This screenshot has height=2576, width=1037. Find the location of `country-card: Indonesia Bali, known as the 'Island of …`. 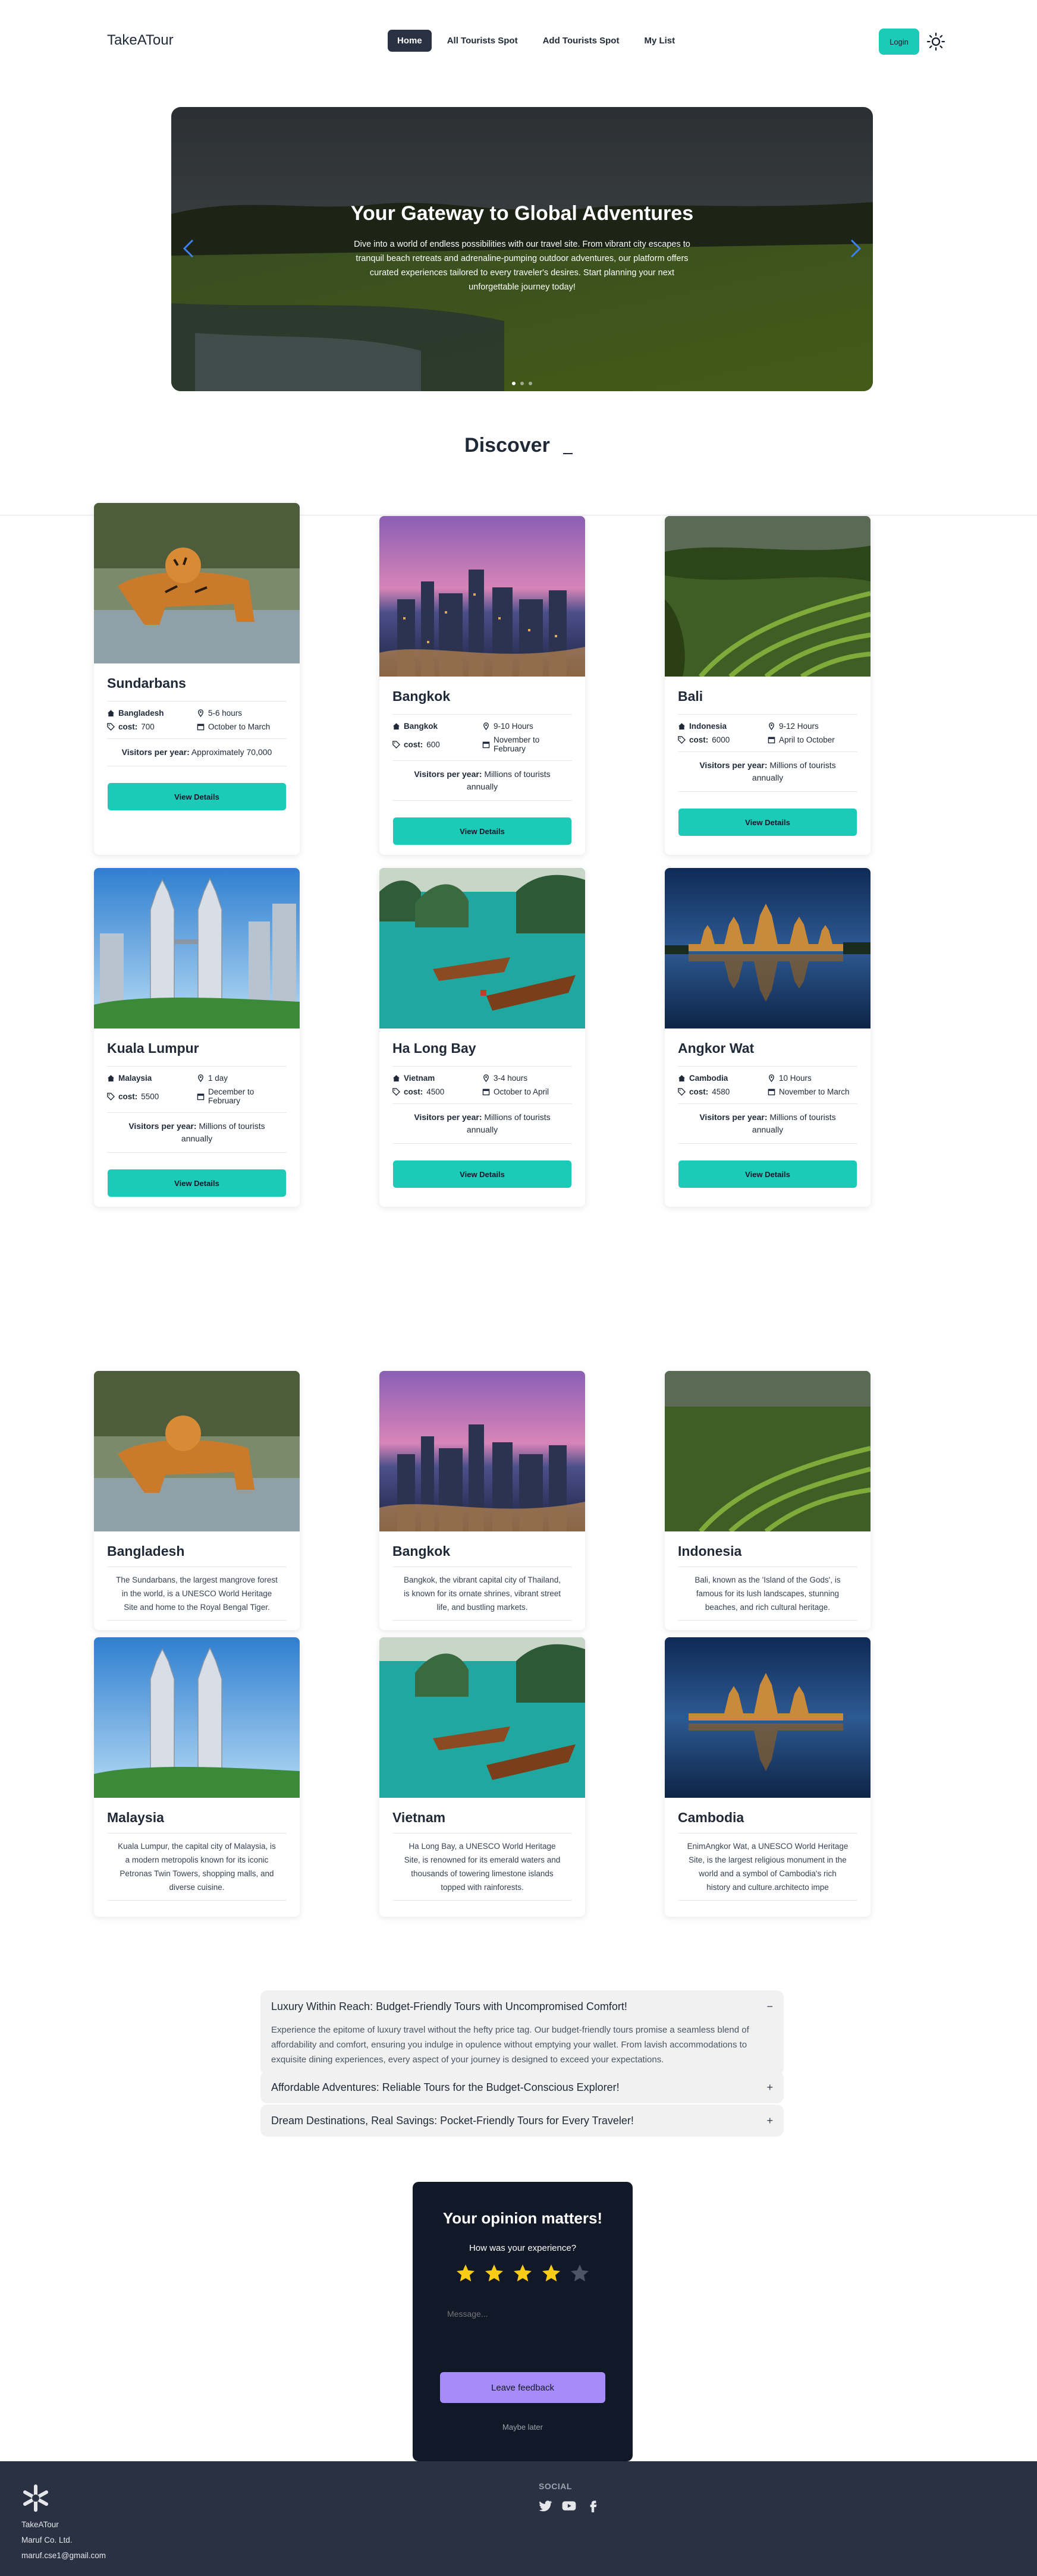

country-card: Indonesia Bali, known as the 'Island of … is located at coordinates (768, 1500).